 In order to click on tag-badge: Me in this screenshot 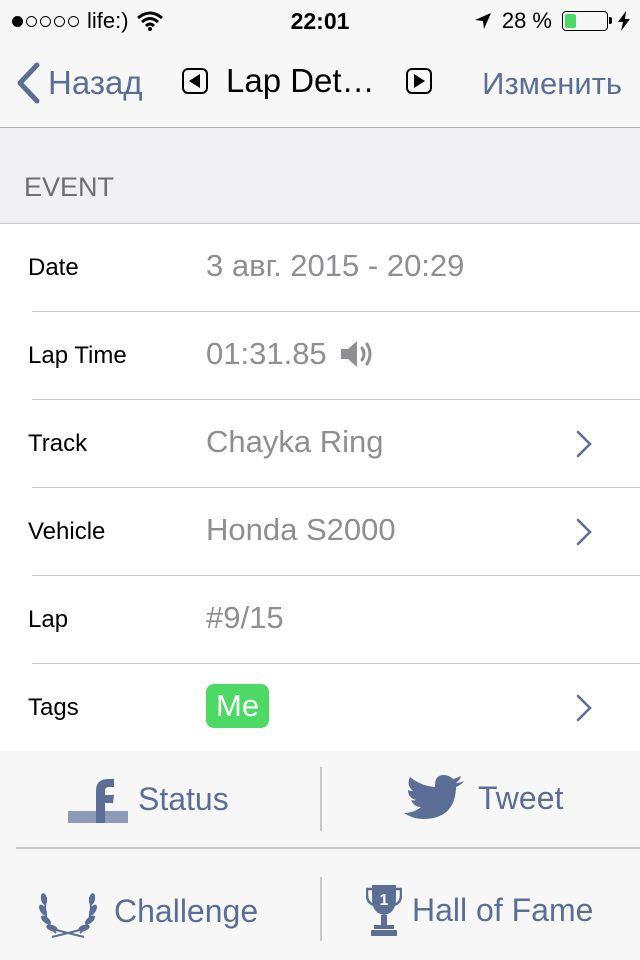, I will do `click(238, 706)`.